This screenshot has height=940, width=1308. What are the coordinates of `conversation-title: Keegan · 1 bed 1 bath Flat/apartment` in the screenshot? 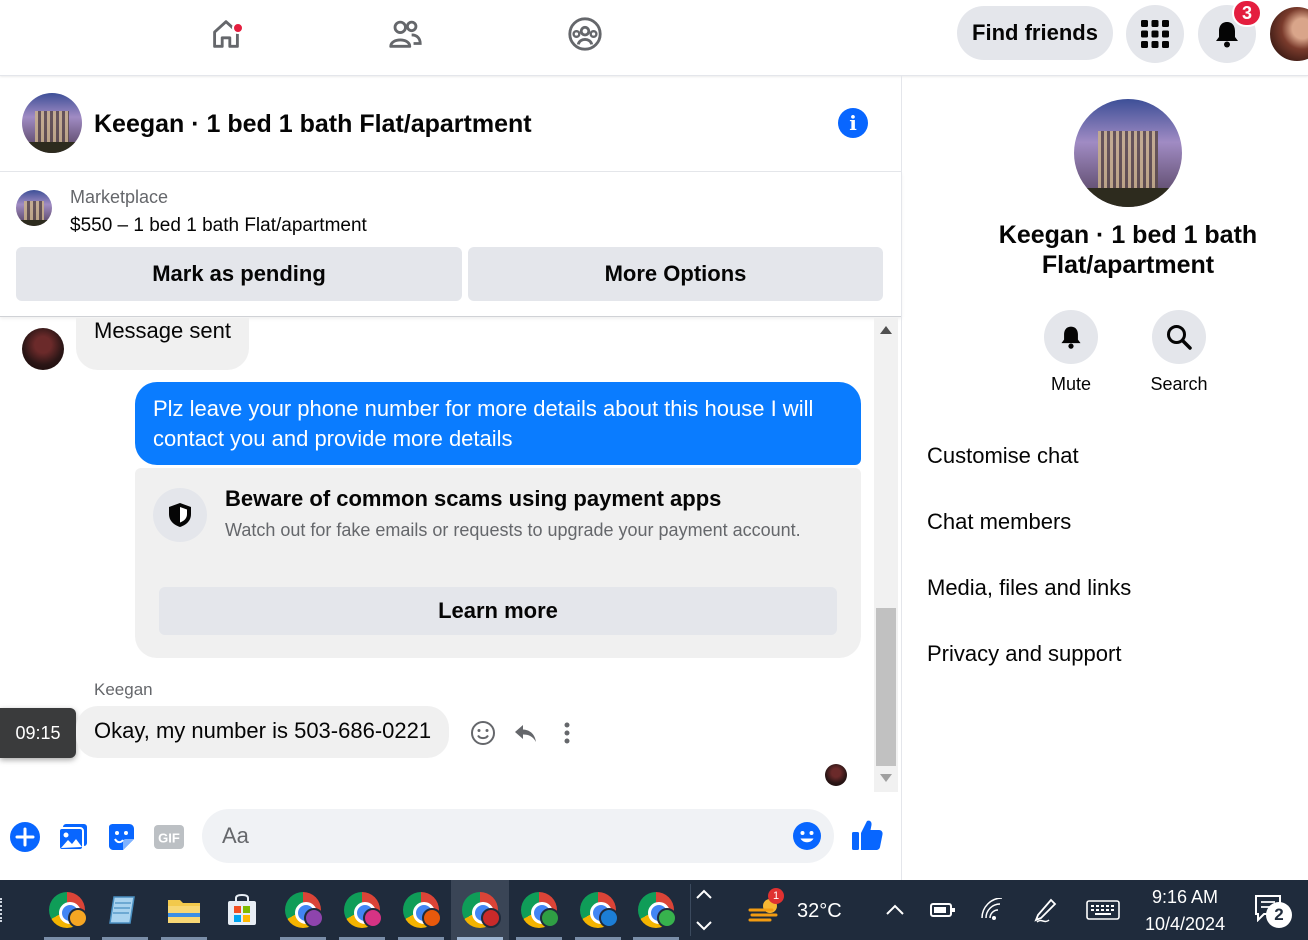 It's located at (313, 124).